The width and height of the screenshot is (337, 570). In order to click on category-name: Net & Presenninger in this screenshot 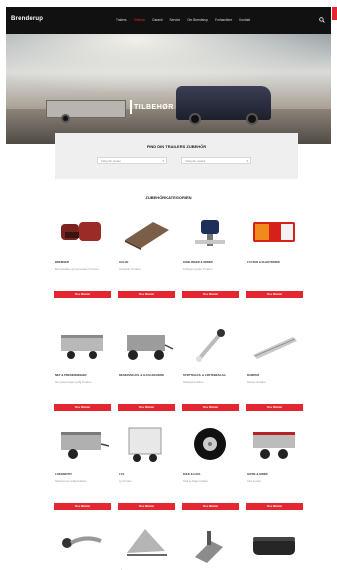, I will do `click(83, 375)`.